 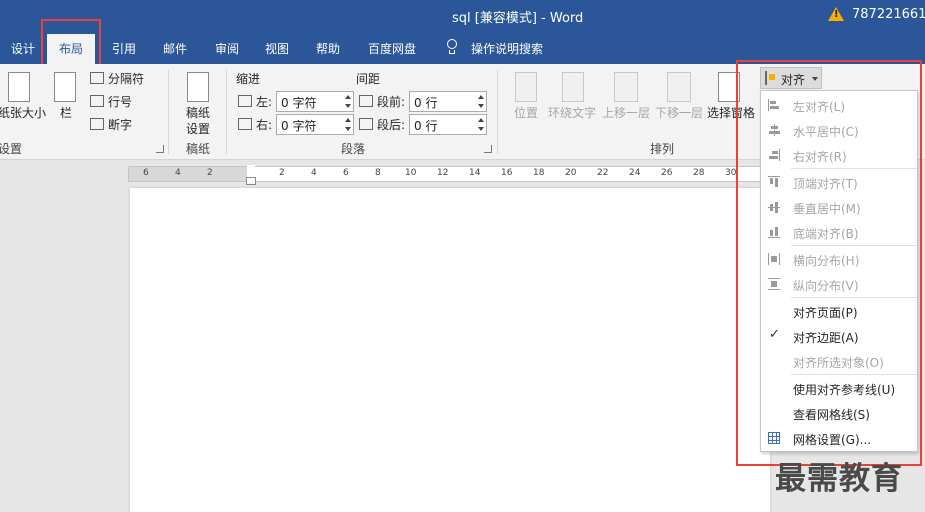 What do you see at coordinates (679, 87) in the screenshot?
I see `send-backward-icon` at bounding box center [679, 87].